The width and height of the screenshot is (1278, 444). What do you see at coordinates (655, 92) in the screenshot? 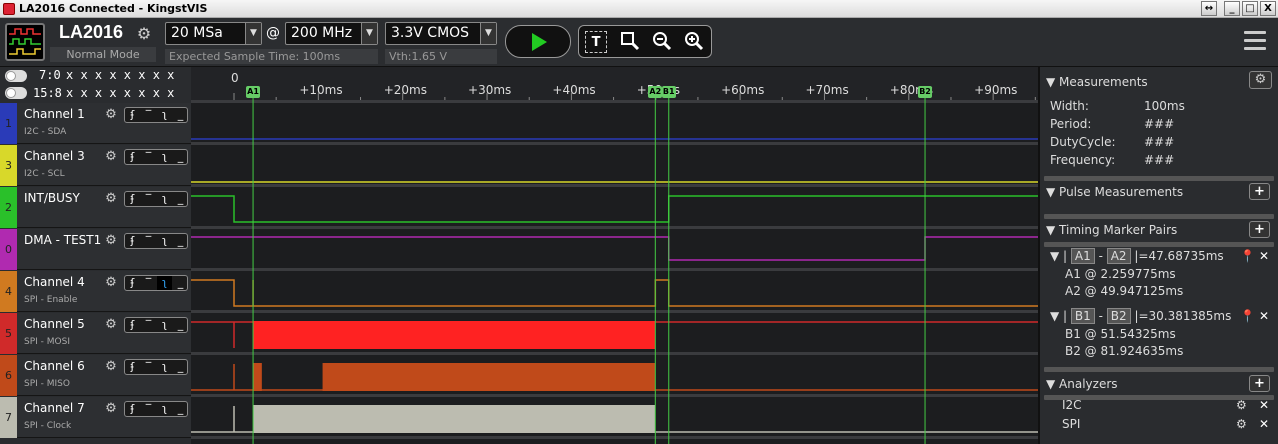
I see `marker-flag: A2` at bounding box center [655, 92].